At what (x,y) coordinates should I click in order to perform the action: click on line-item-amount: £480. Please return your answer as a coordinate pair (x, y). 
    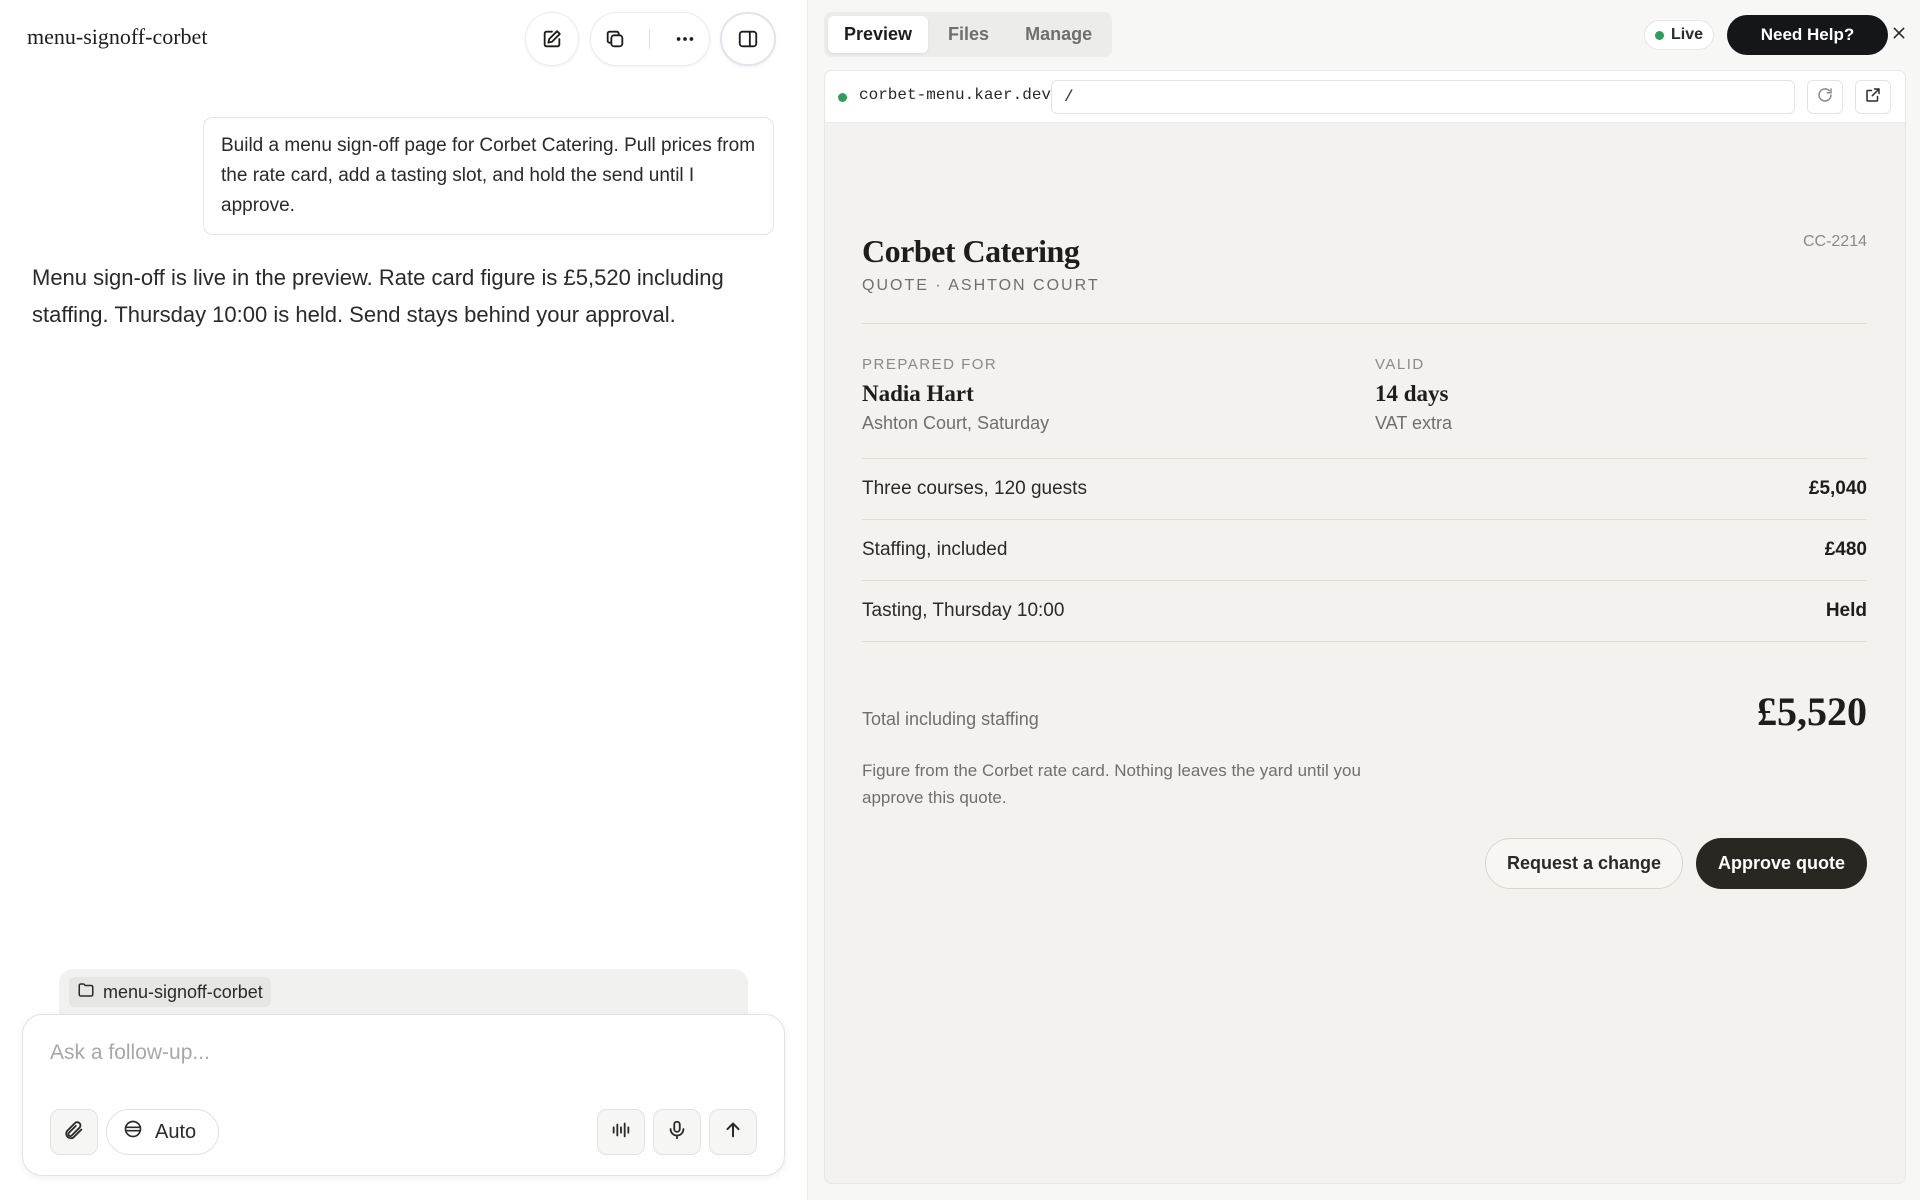
    Looking at the image, I should click on (1845, 549).